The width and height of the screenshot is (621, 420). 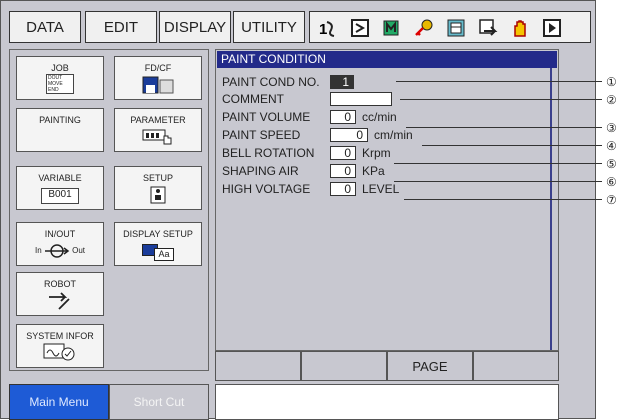 I want to click on robot-label: ROBOT, so click(x=59, y=284).